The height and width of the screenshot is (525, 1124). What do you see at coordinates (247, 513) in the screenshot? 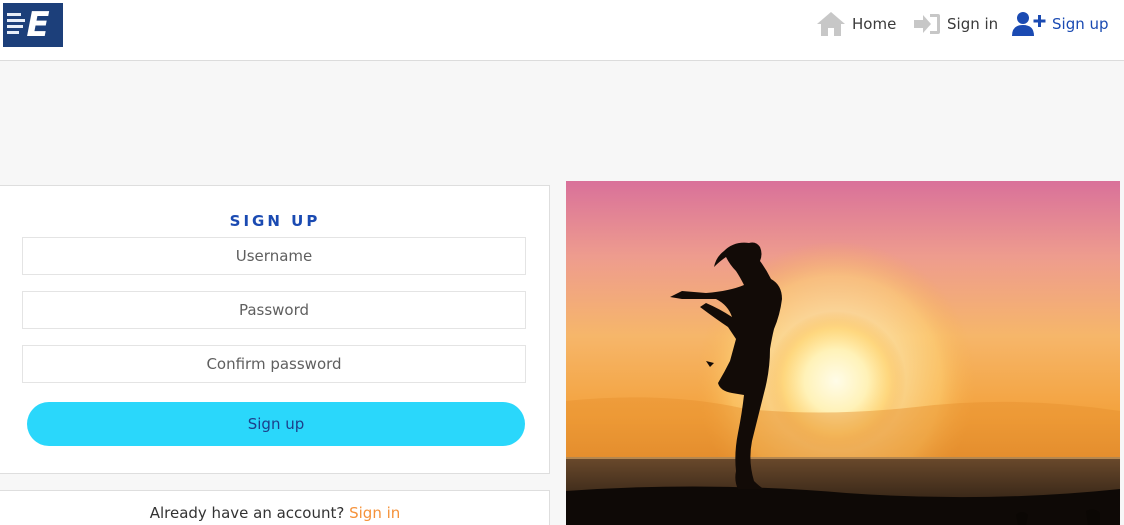
I see `signin-prompt-text: Already have an account?` at bounding box center [247, 513].